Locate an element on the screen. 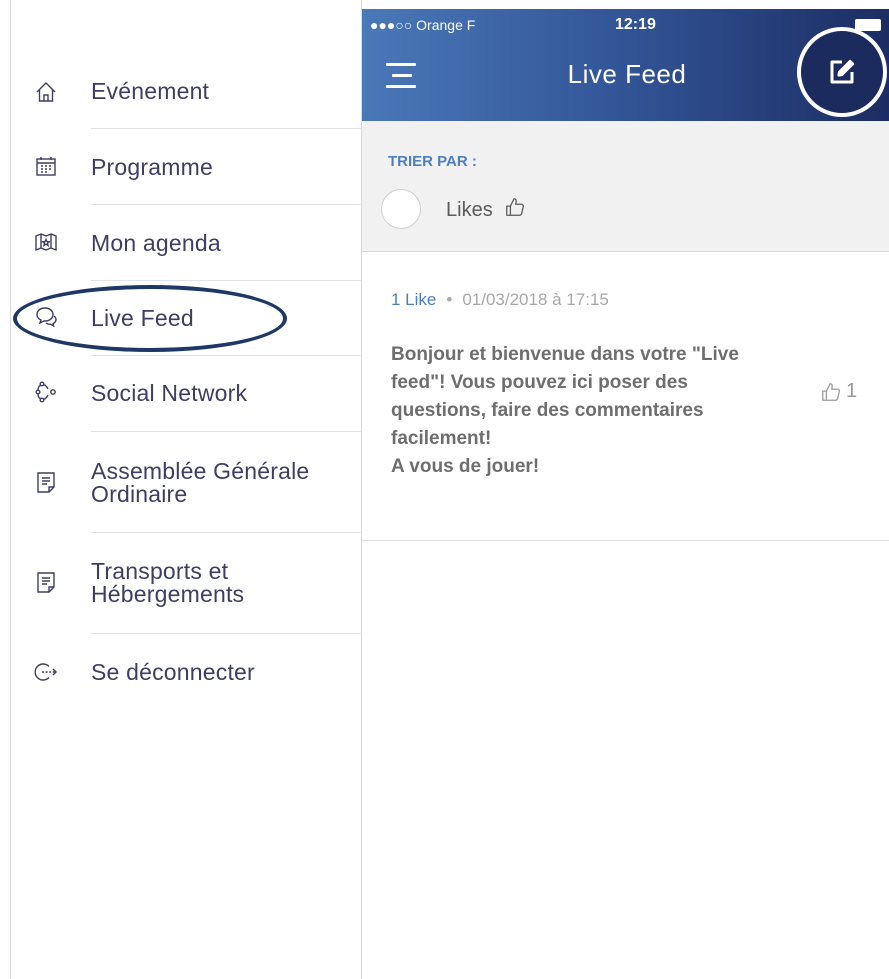 Image resolution: width=889 pixels, height=979 pixels. menu-item-mon-agenda: Mon agenda is located at coordinates (186, 244).